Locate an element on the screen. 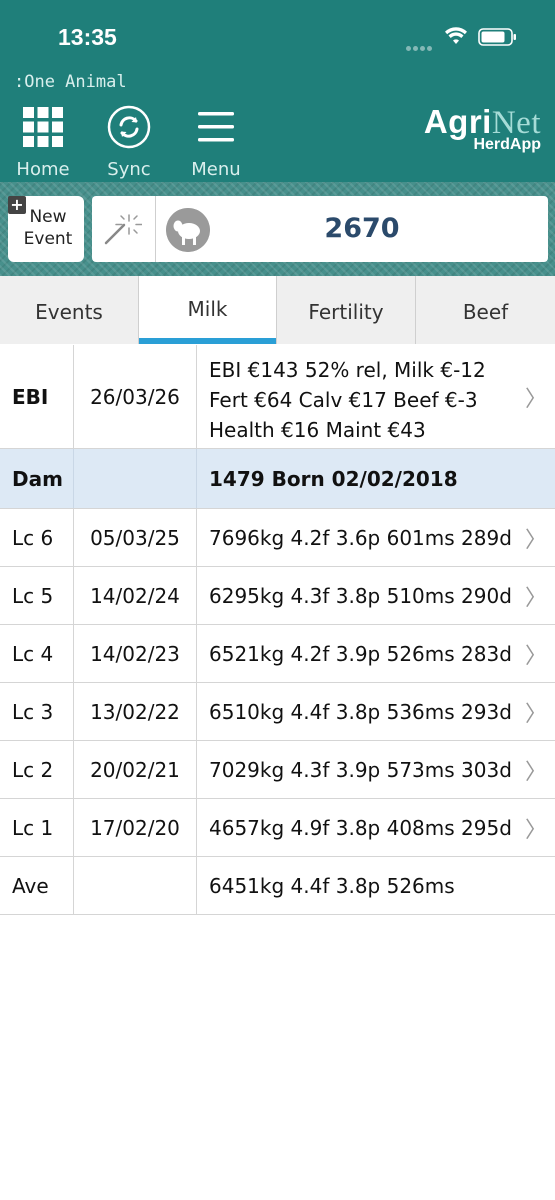 This screenshot has width=555, height=1200. new-event-label-line1: New is located at coordinates (48, 217).